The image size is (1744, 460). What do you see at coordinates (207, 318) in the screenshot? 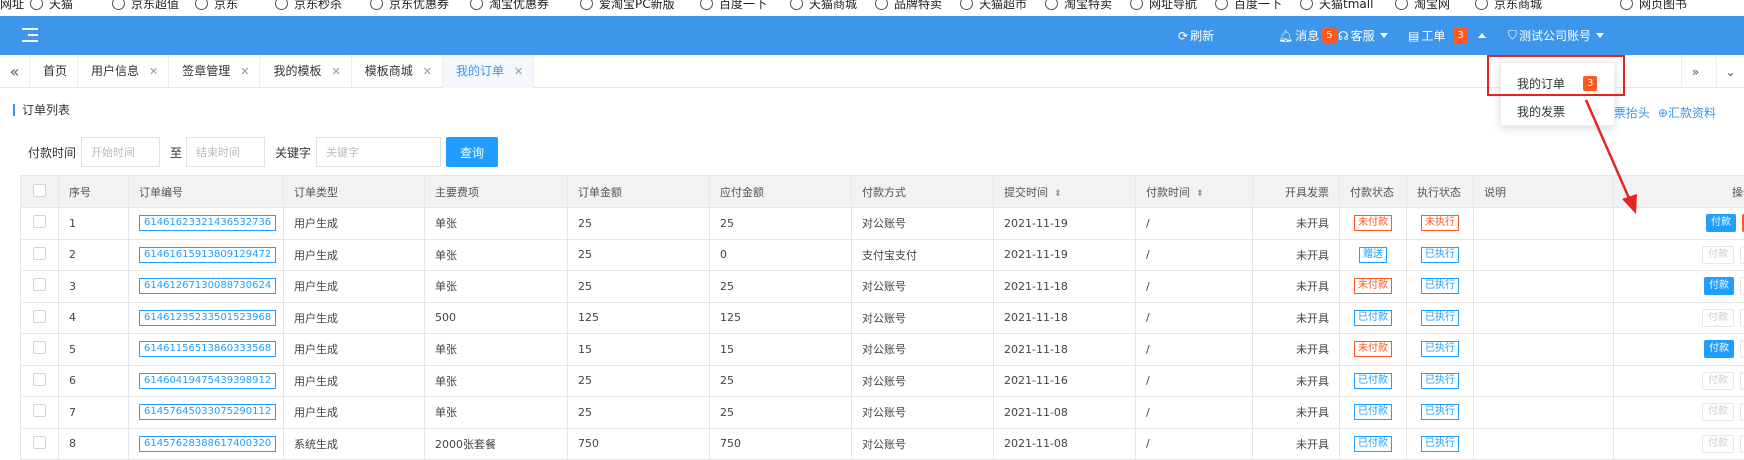
I see `order-number-link: 61461235233501523968` at bounding box center [207, 318].